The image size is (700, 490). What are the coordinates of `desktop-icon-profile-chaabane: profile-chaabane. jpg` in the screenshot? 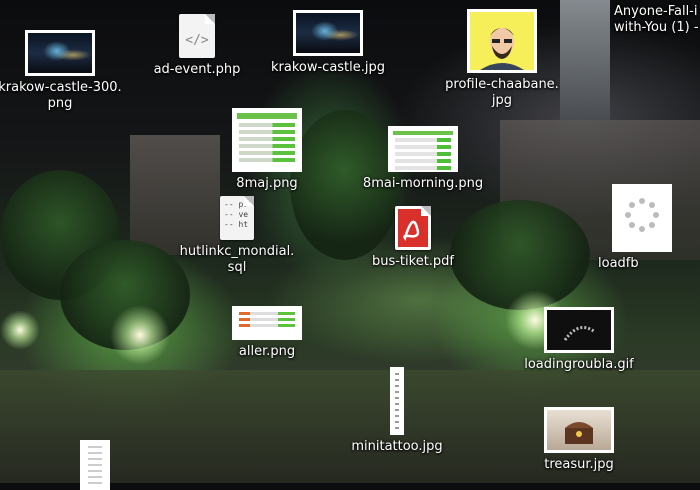 It's located at (502, 59).